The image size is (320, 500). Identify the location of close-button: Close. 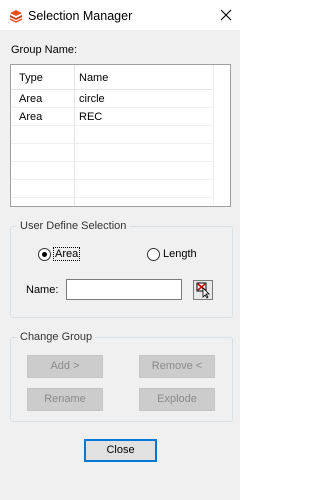
(120, 450).